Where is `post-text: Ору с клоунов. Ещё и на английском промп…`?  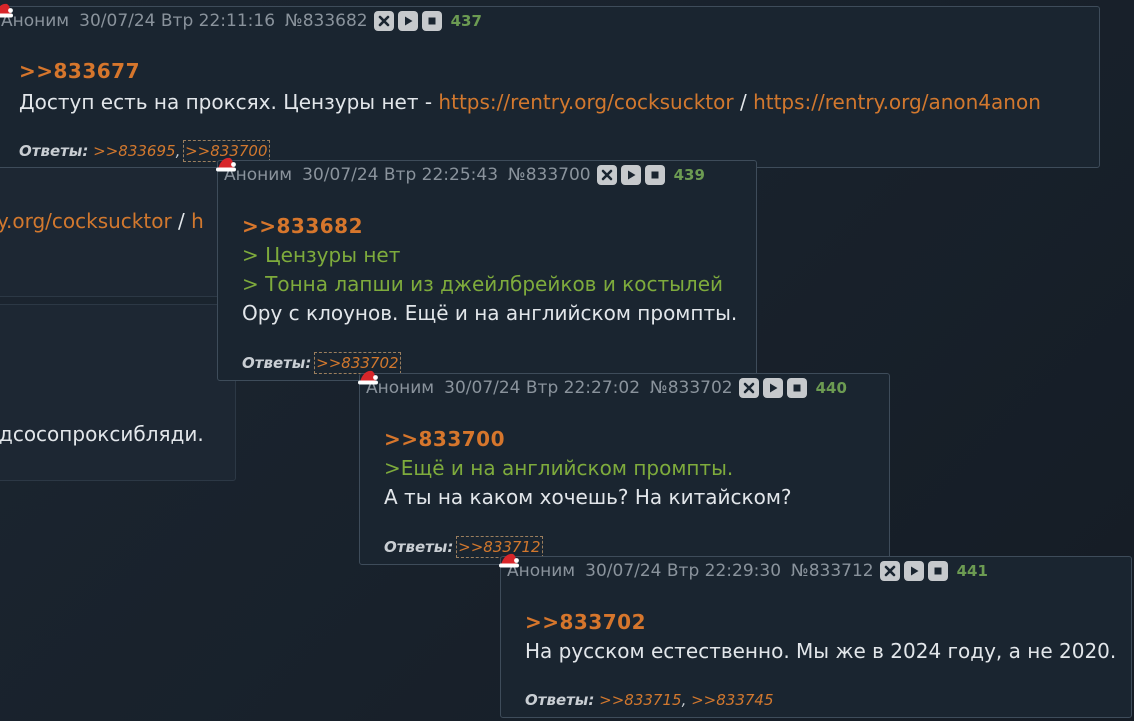 post-text: Ору с клоунов. Ещё и на английском промп… is located at coordinates (490, 313).